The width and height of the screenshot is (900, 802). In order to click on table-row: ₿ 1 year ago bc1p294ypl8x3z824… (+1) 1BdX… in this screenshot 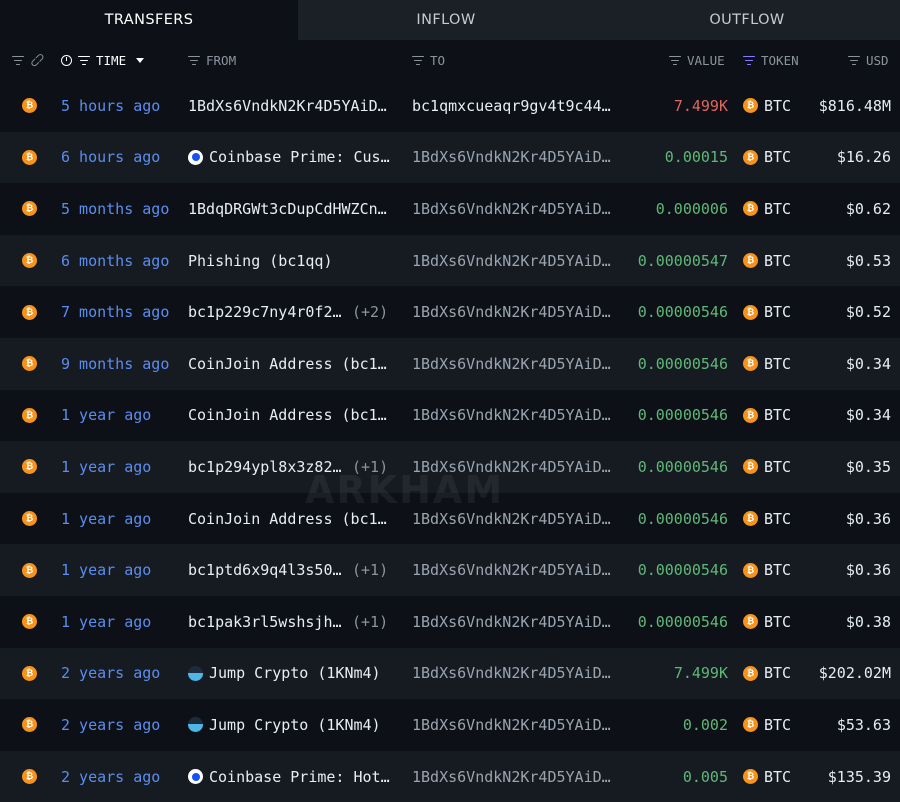, I will do `click(450, 467)`.